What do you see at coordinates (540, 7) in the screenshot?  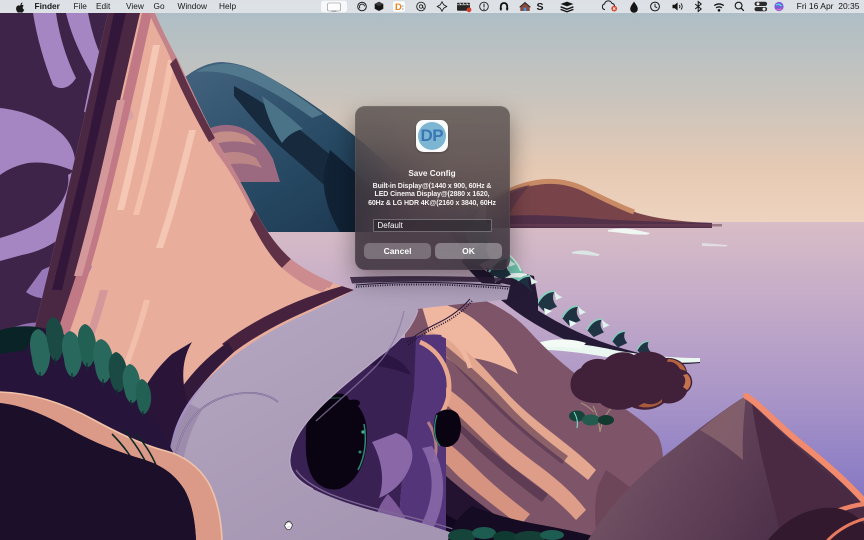 I see `svg-text: S` at bounding box center [540, 7].